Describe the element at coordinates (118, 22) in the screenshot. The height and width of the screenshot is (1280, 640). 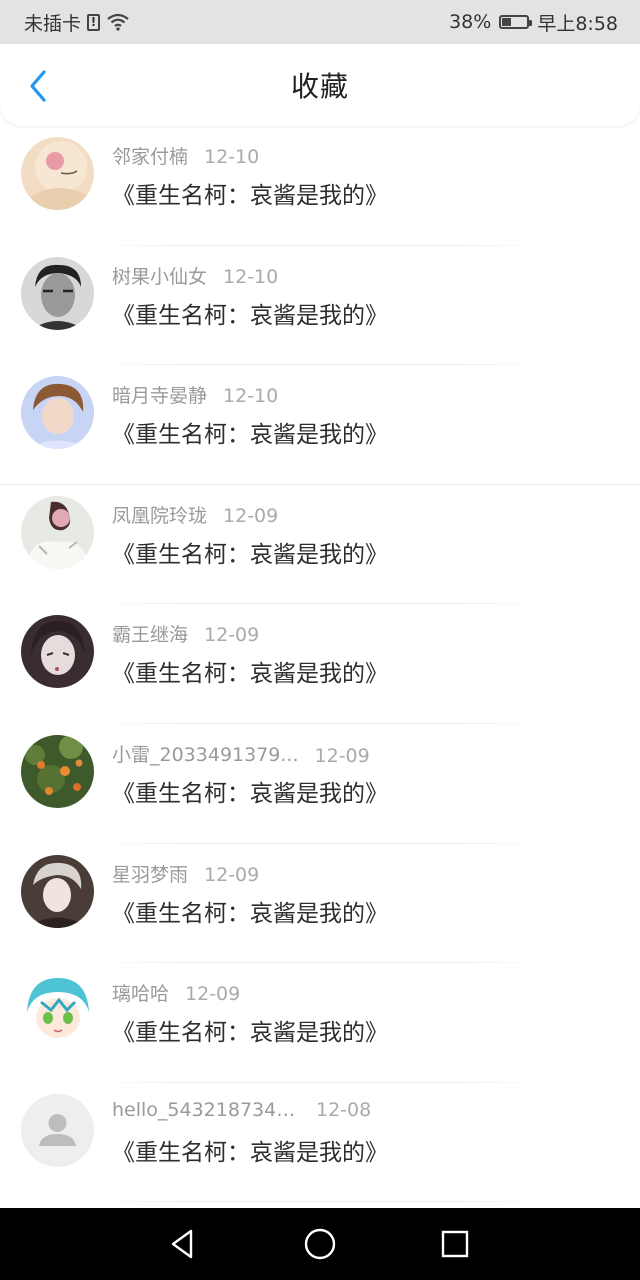
I see `wifi-icon` at that location.